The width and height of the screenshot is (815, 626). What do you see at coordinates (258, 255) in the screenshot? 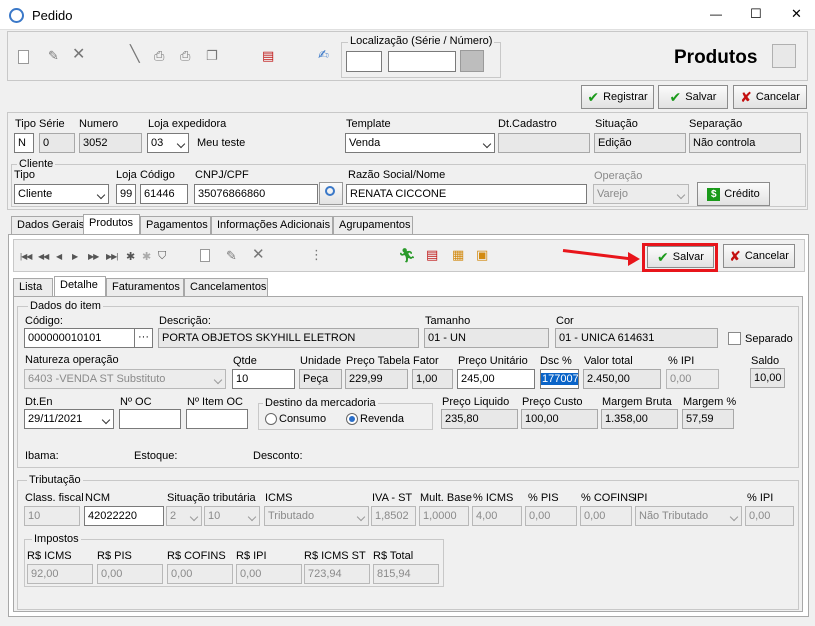
I see `delete-item-icon: ✕` at bounding box center [258, 255].